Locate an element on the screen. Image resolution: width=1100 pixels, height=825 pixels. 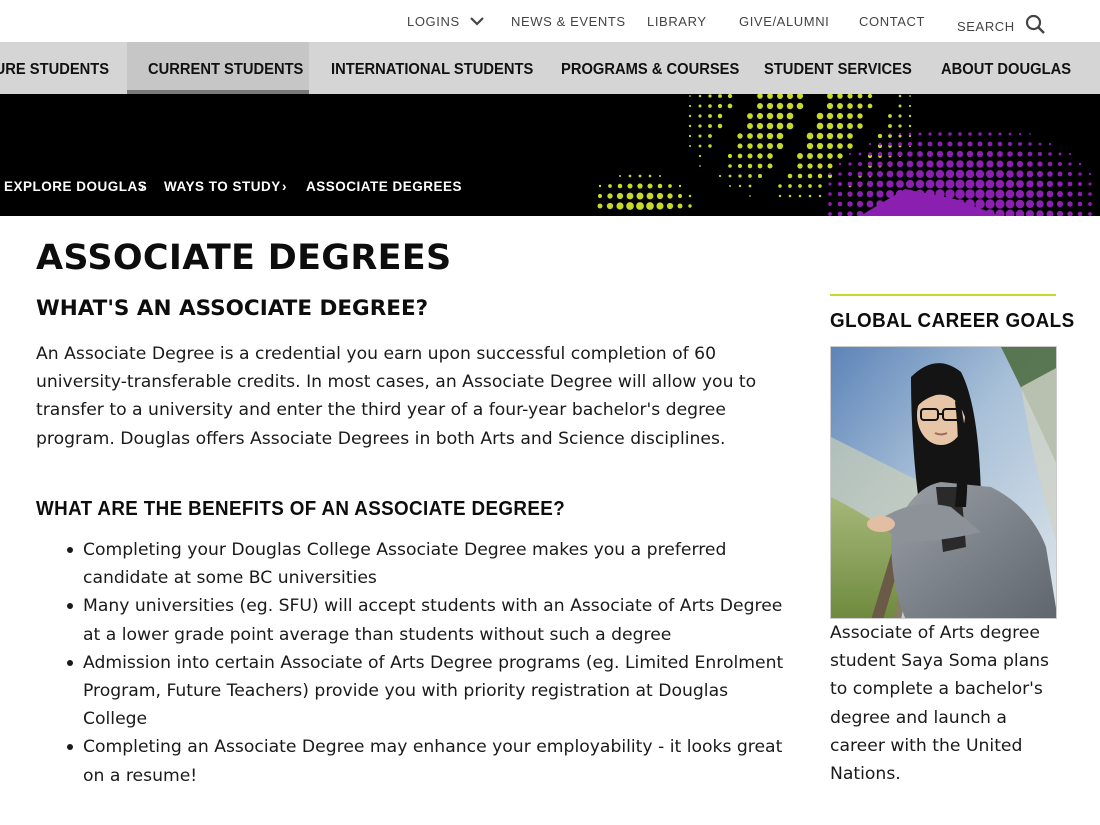
breadcrumb-associate-degrees: ASSOCIATE DEGREES is located at coordinates (384, 186).